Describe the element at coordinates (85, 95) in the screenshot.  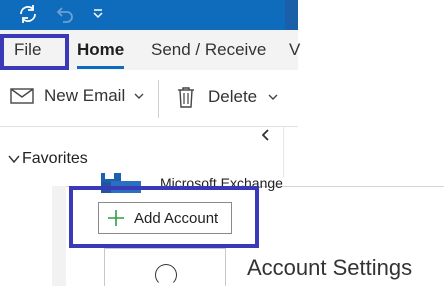
I see `new-email-label: New Email` at that location.